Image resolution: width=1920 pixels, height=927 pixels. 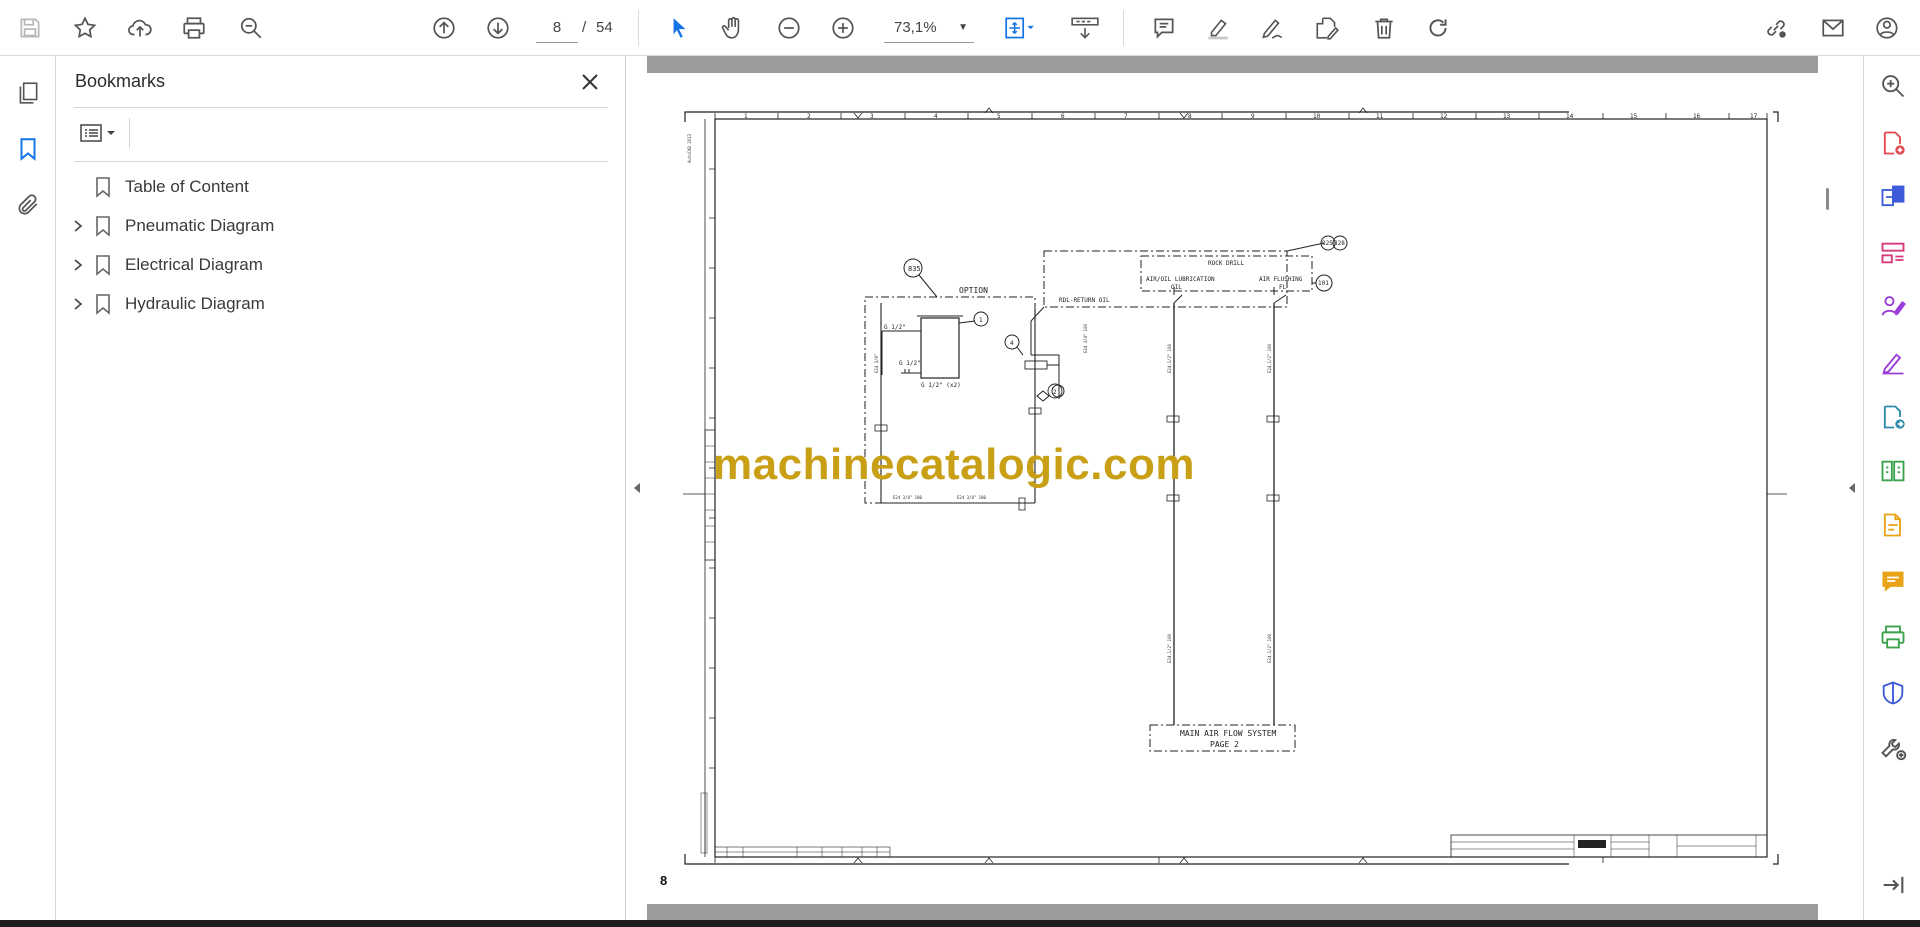 I want to click on rock-drill-label: ROCK DRILL, so click(x=1226, y=263).